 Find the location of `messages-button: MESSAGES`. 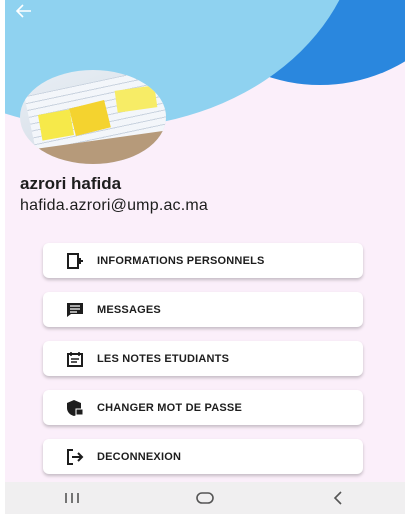

messages-button: MESSAGES is located at coordinates (203, 309).